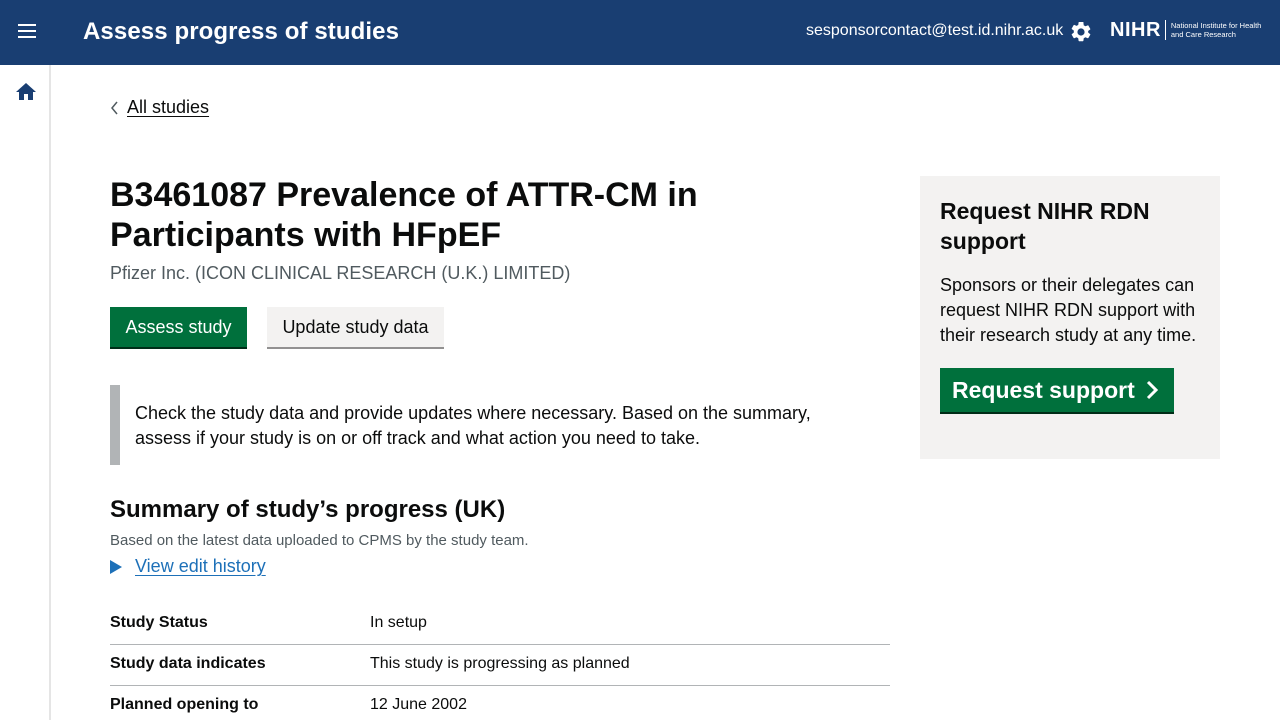 This screenshot has width=1280, height=720. I want to click on panel-title: Request NIHR RDN support, so click(1045, 226).